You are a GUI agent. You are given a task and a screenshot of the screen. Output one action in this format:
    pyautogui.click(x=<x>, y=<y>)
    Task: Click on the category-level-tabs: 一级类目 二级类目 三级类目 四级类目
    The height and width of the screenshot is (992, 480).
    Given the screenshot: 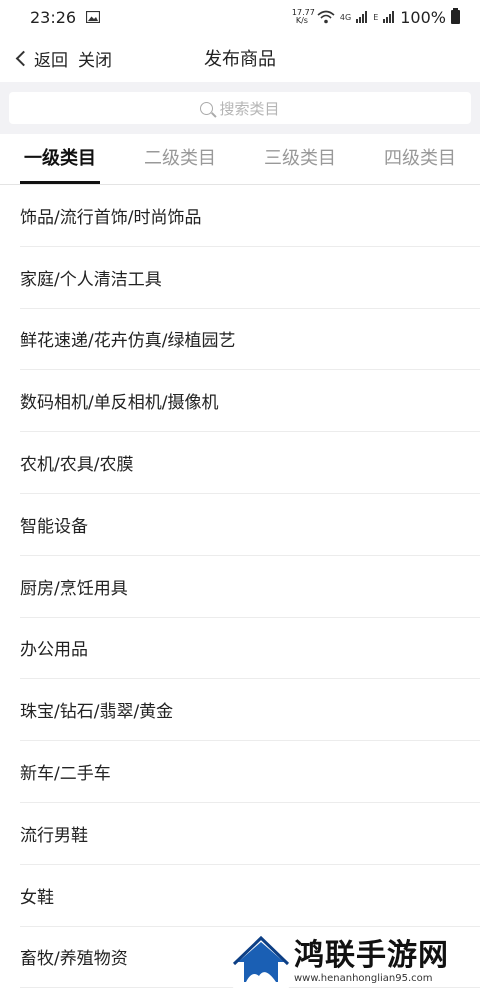 What is the action you would take?
    pyautogui.click(x=240, y=159)
    